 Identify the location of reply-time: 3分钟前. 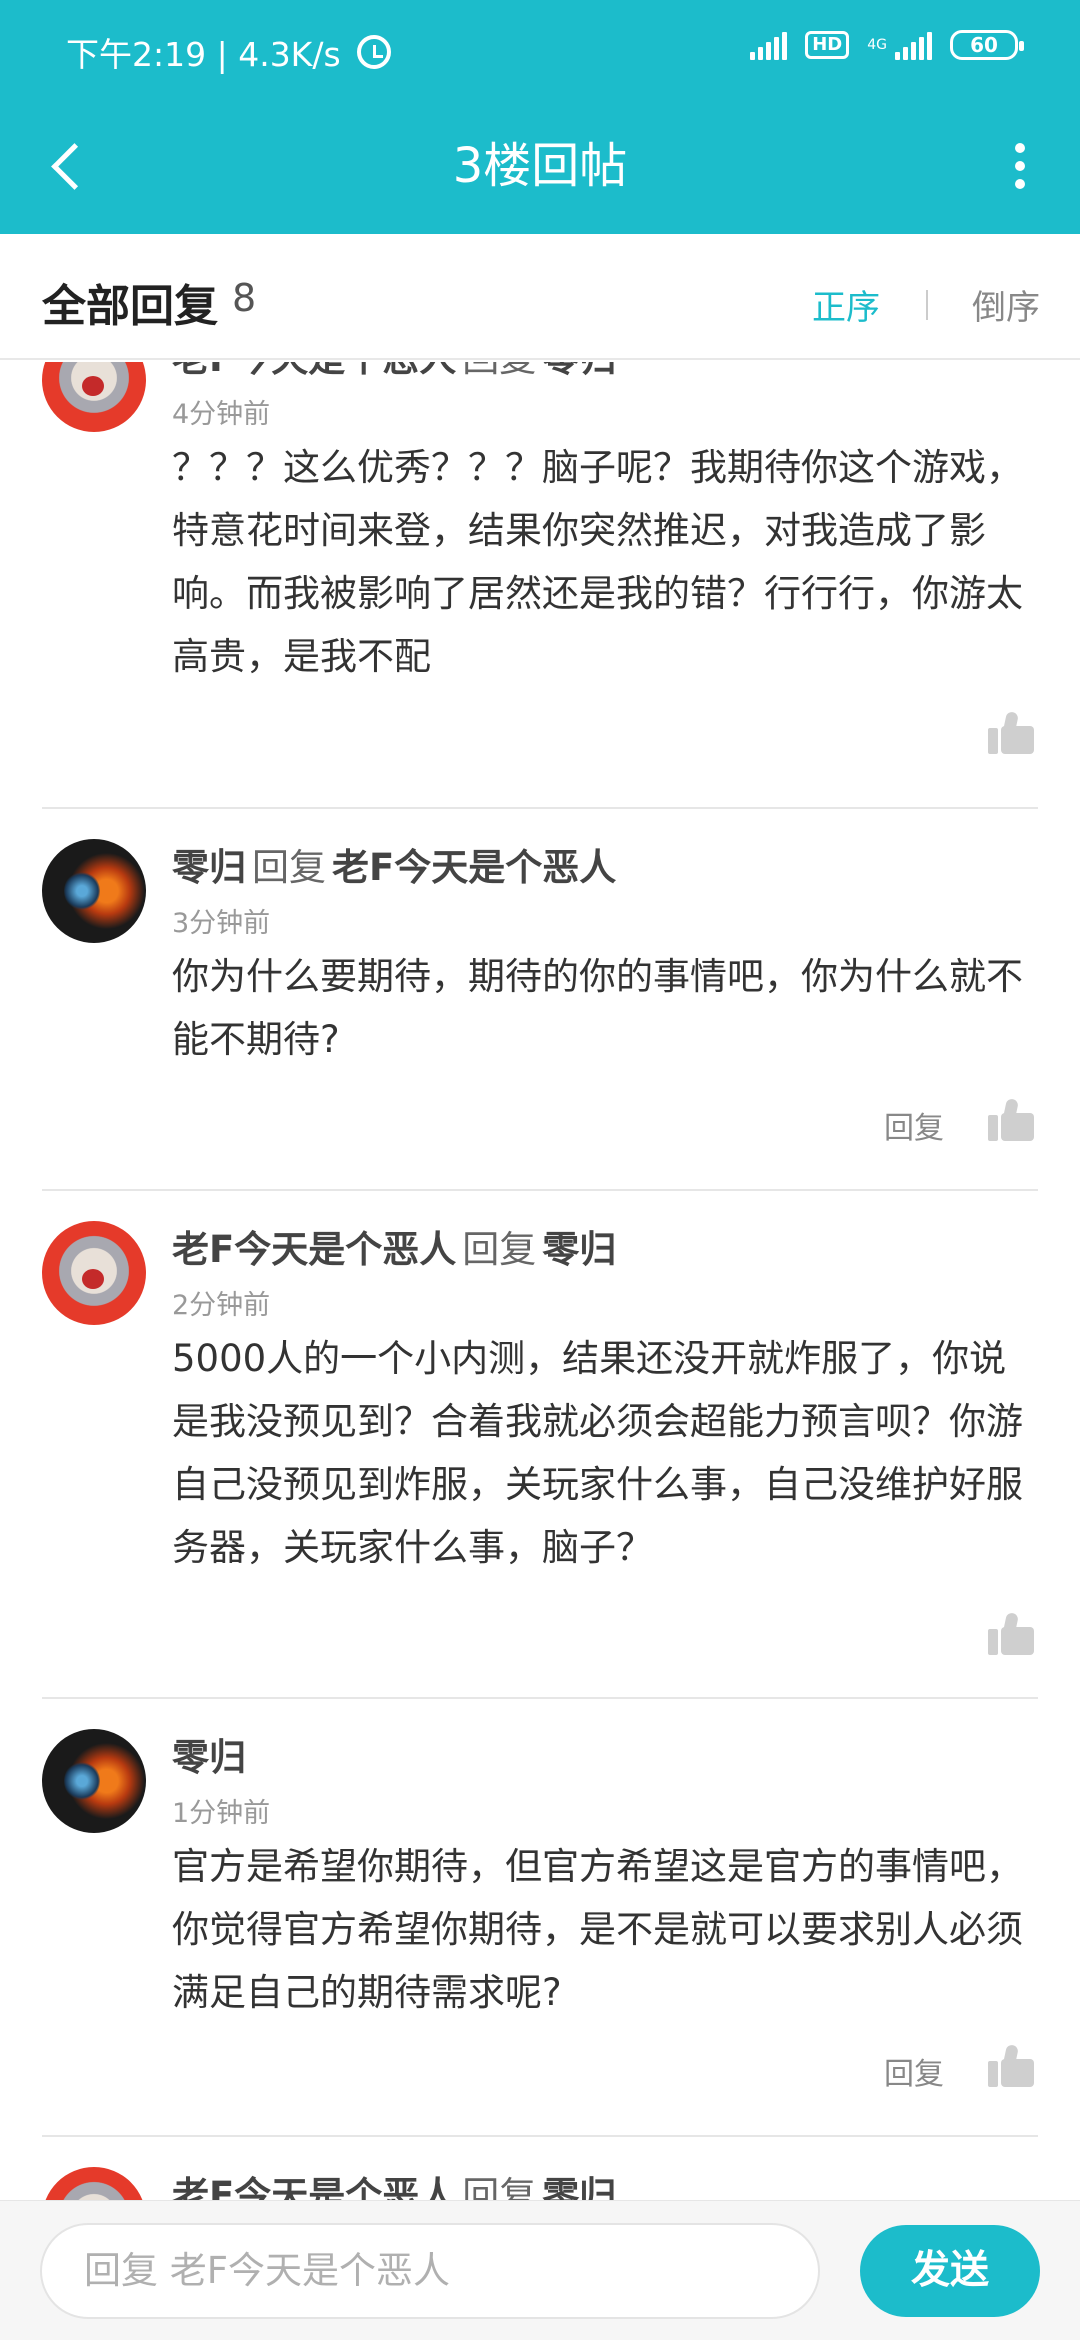
(221, 923).